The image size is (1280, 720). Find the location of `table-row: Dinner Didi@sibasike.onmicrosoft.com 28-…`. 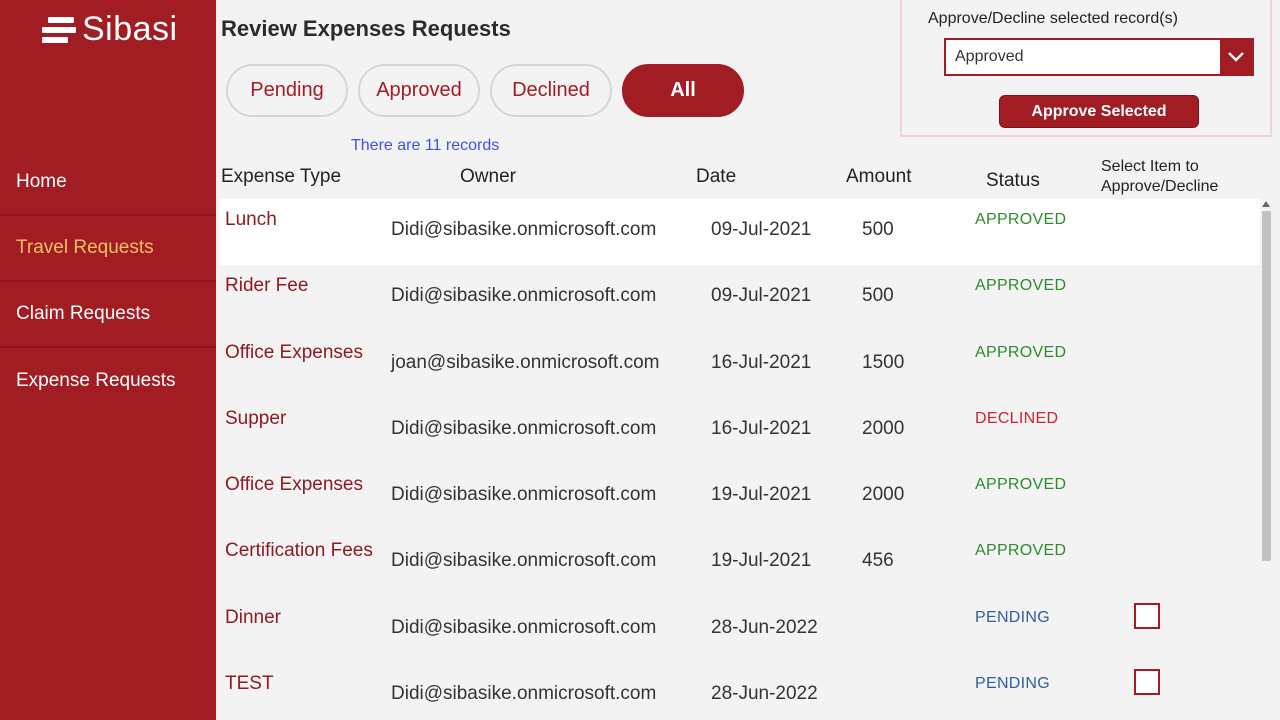

table-row: Dinner Didi@sibasike.onmicrosoft.com 28-… is located at coordinates (739, 630).